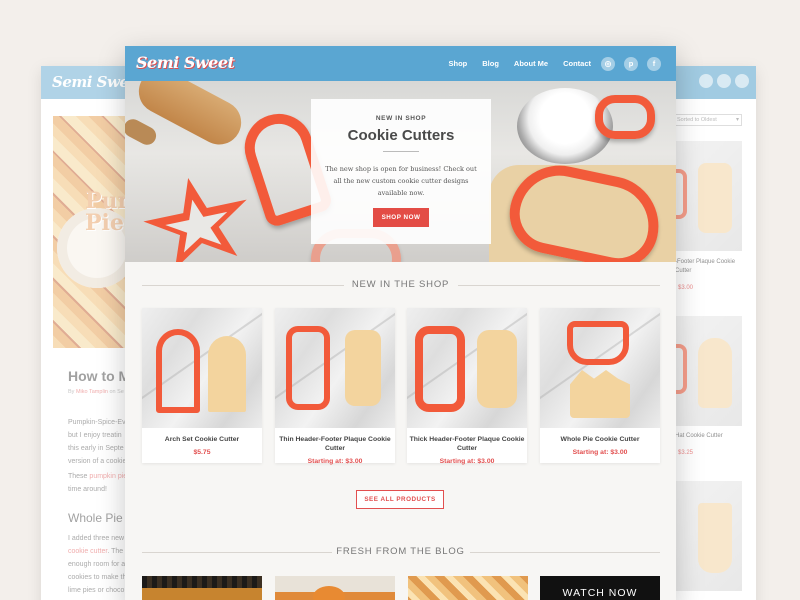 The image size is (800, 600). I want to click on shop-product-price: $3.25, so click(686, 453).